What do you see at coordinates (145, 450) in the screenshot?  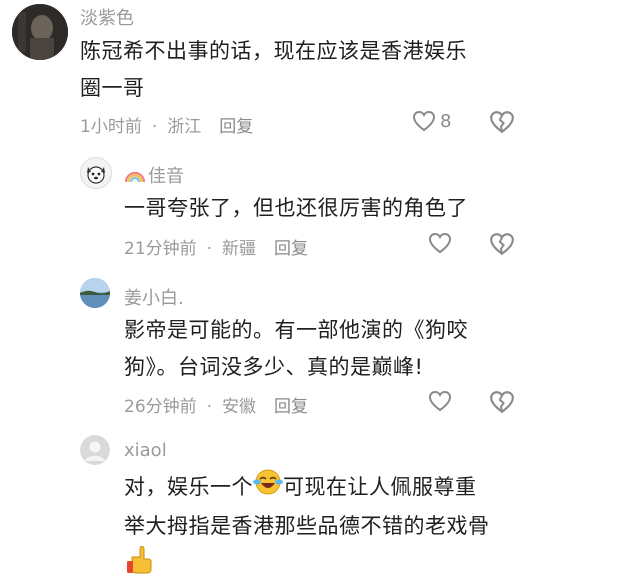 I see `username: xiaol` at bounding box center [145, 450].